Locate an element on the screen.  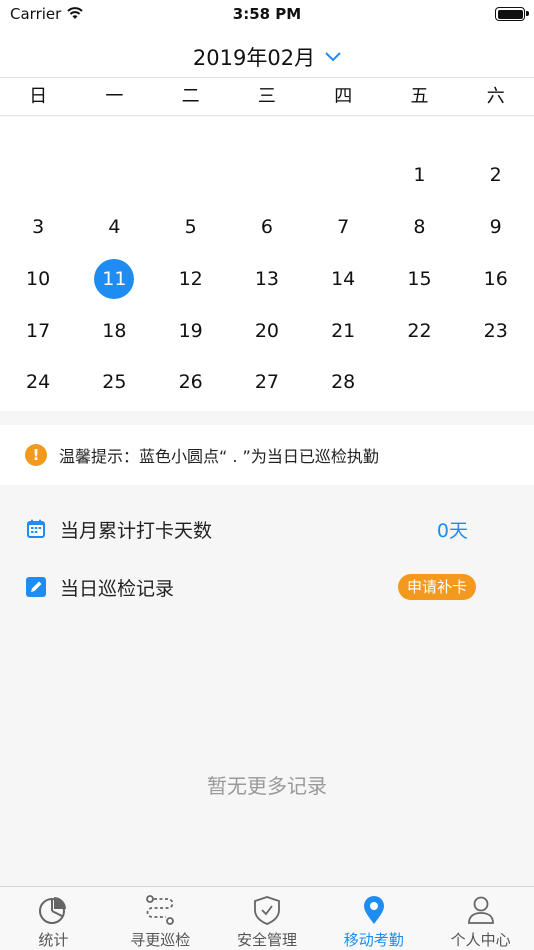
month-header: 2019年02月 is located at coordinates (267, 54).